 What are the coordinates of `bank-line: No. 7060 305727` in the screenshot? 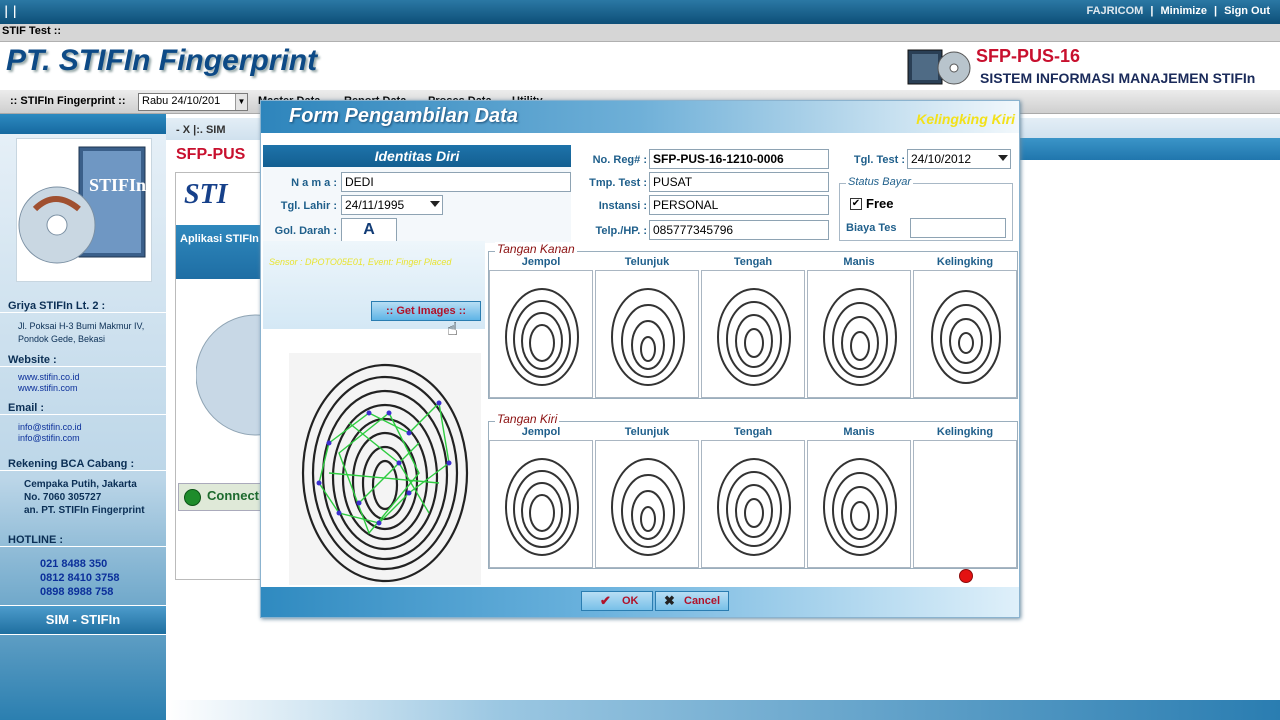 It's located at (63, 497).